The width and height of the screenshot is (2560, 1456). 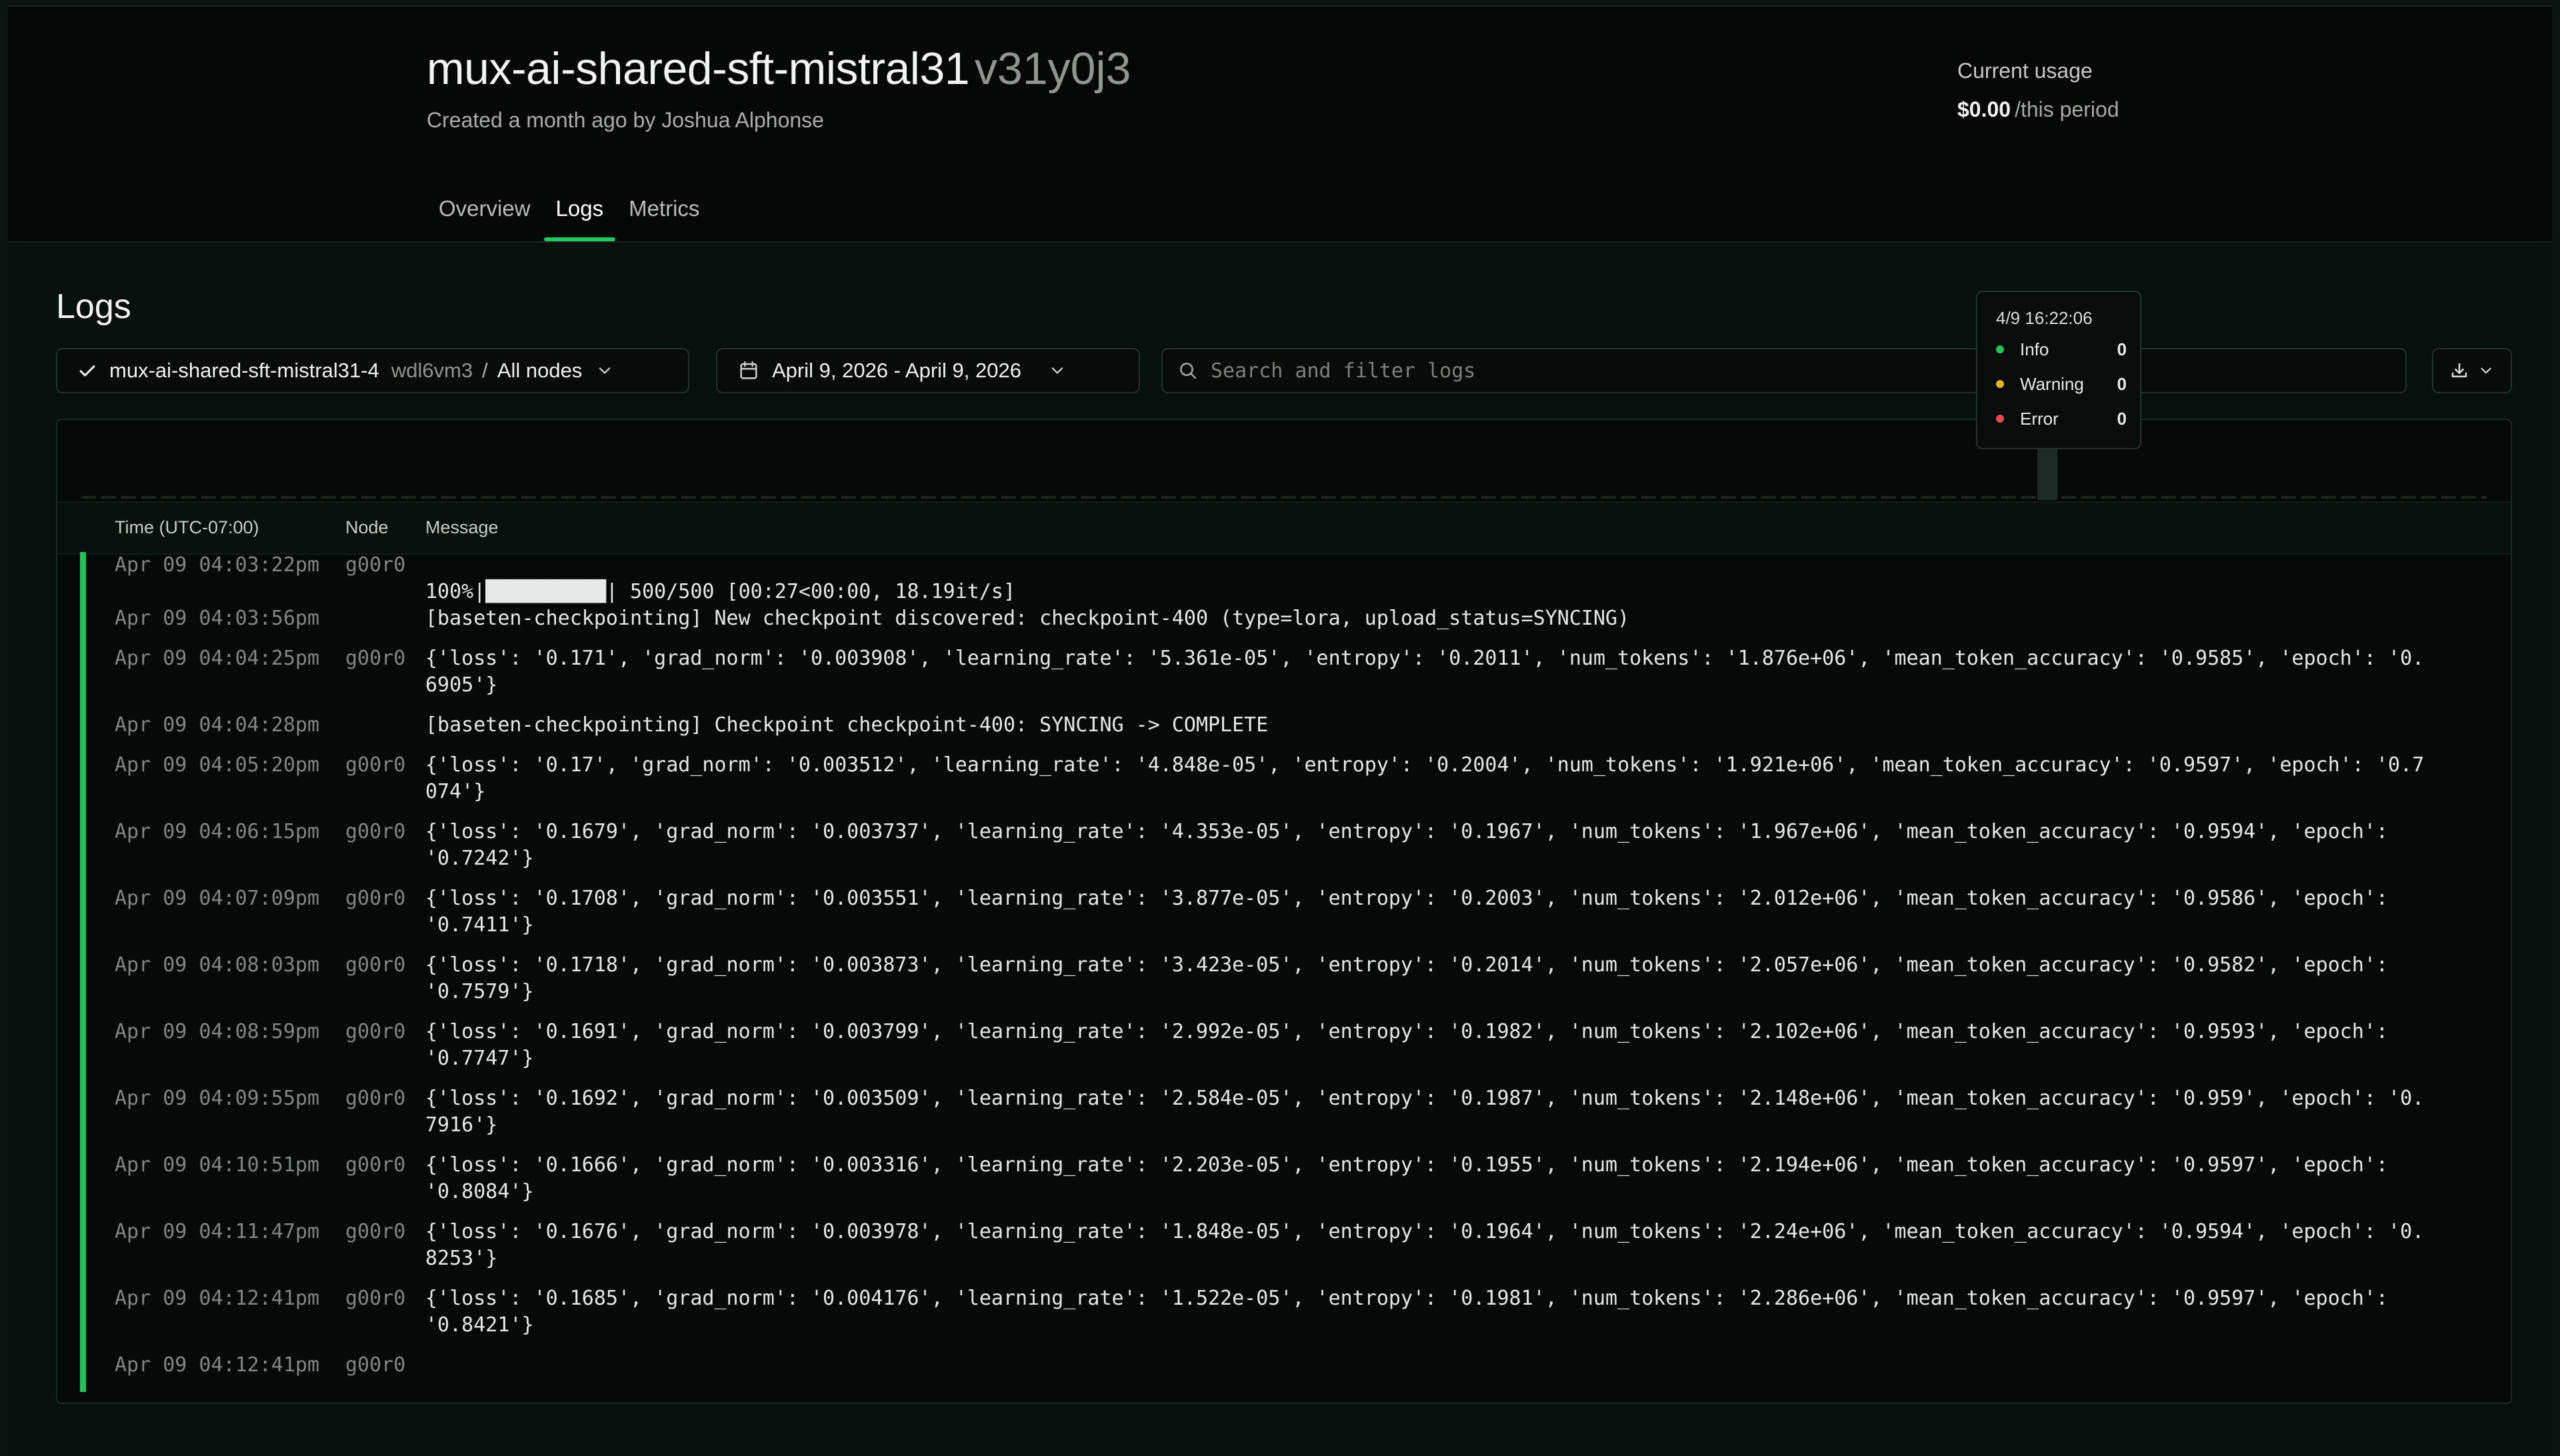 I want to click on error-dot-icon, so click(x=2000, y=419).